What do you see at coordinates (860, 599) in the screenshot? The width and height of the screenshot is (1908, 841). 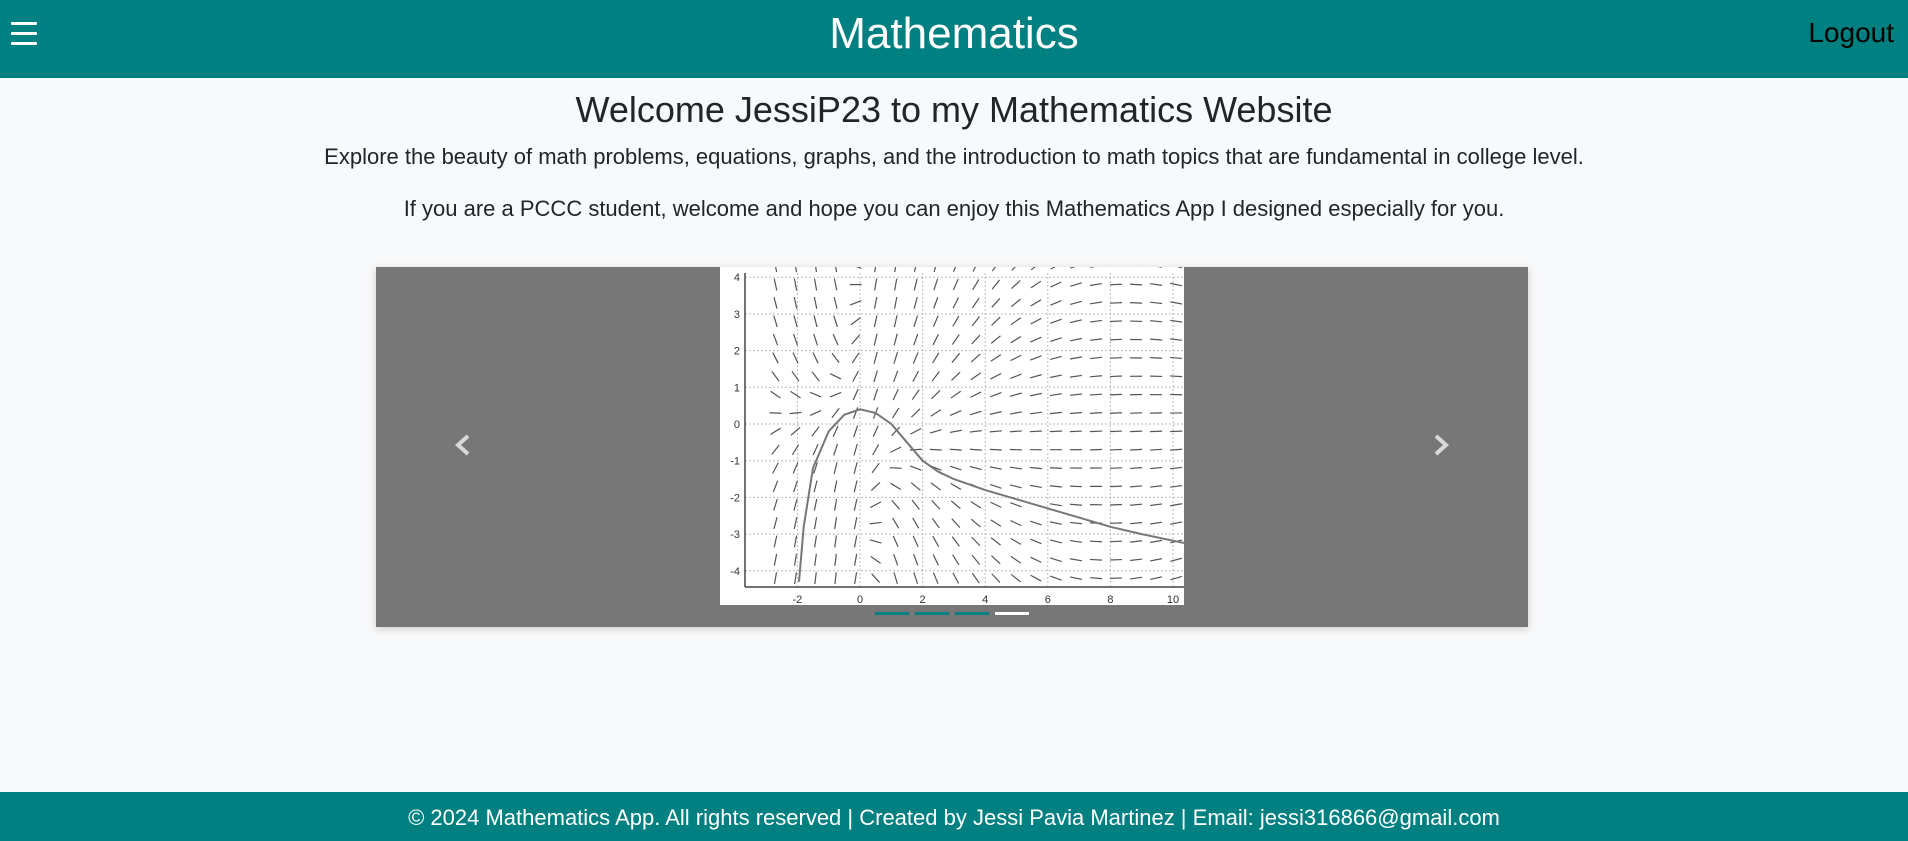 I see `x-tick-label: 0` at bounding box center [860, 599].